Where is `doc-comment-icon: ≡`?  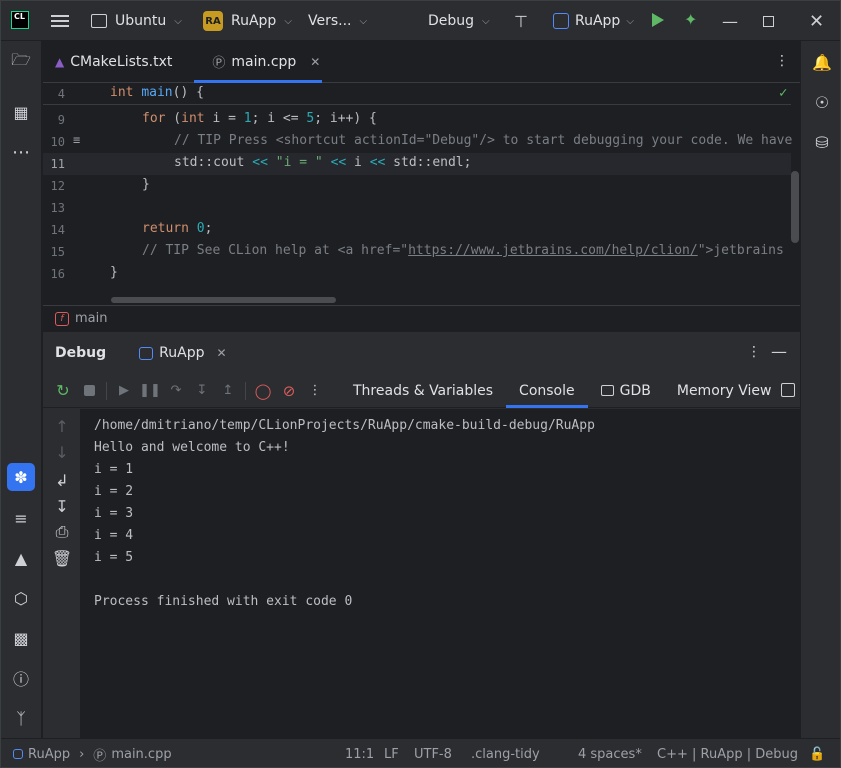
doc-comment-icon: ≡ is located at coordinates (76, 140).